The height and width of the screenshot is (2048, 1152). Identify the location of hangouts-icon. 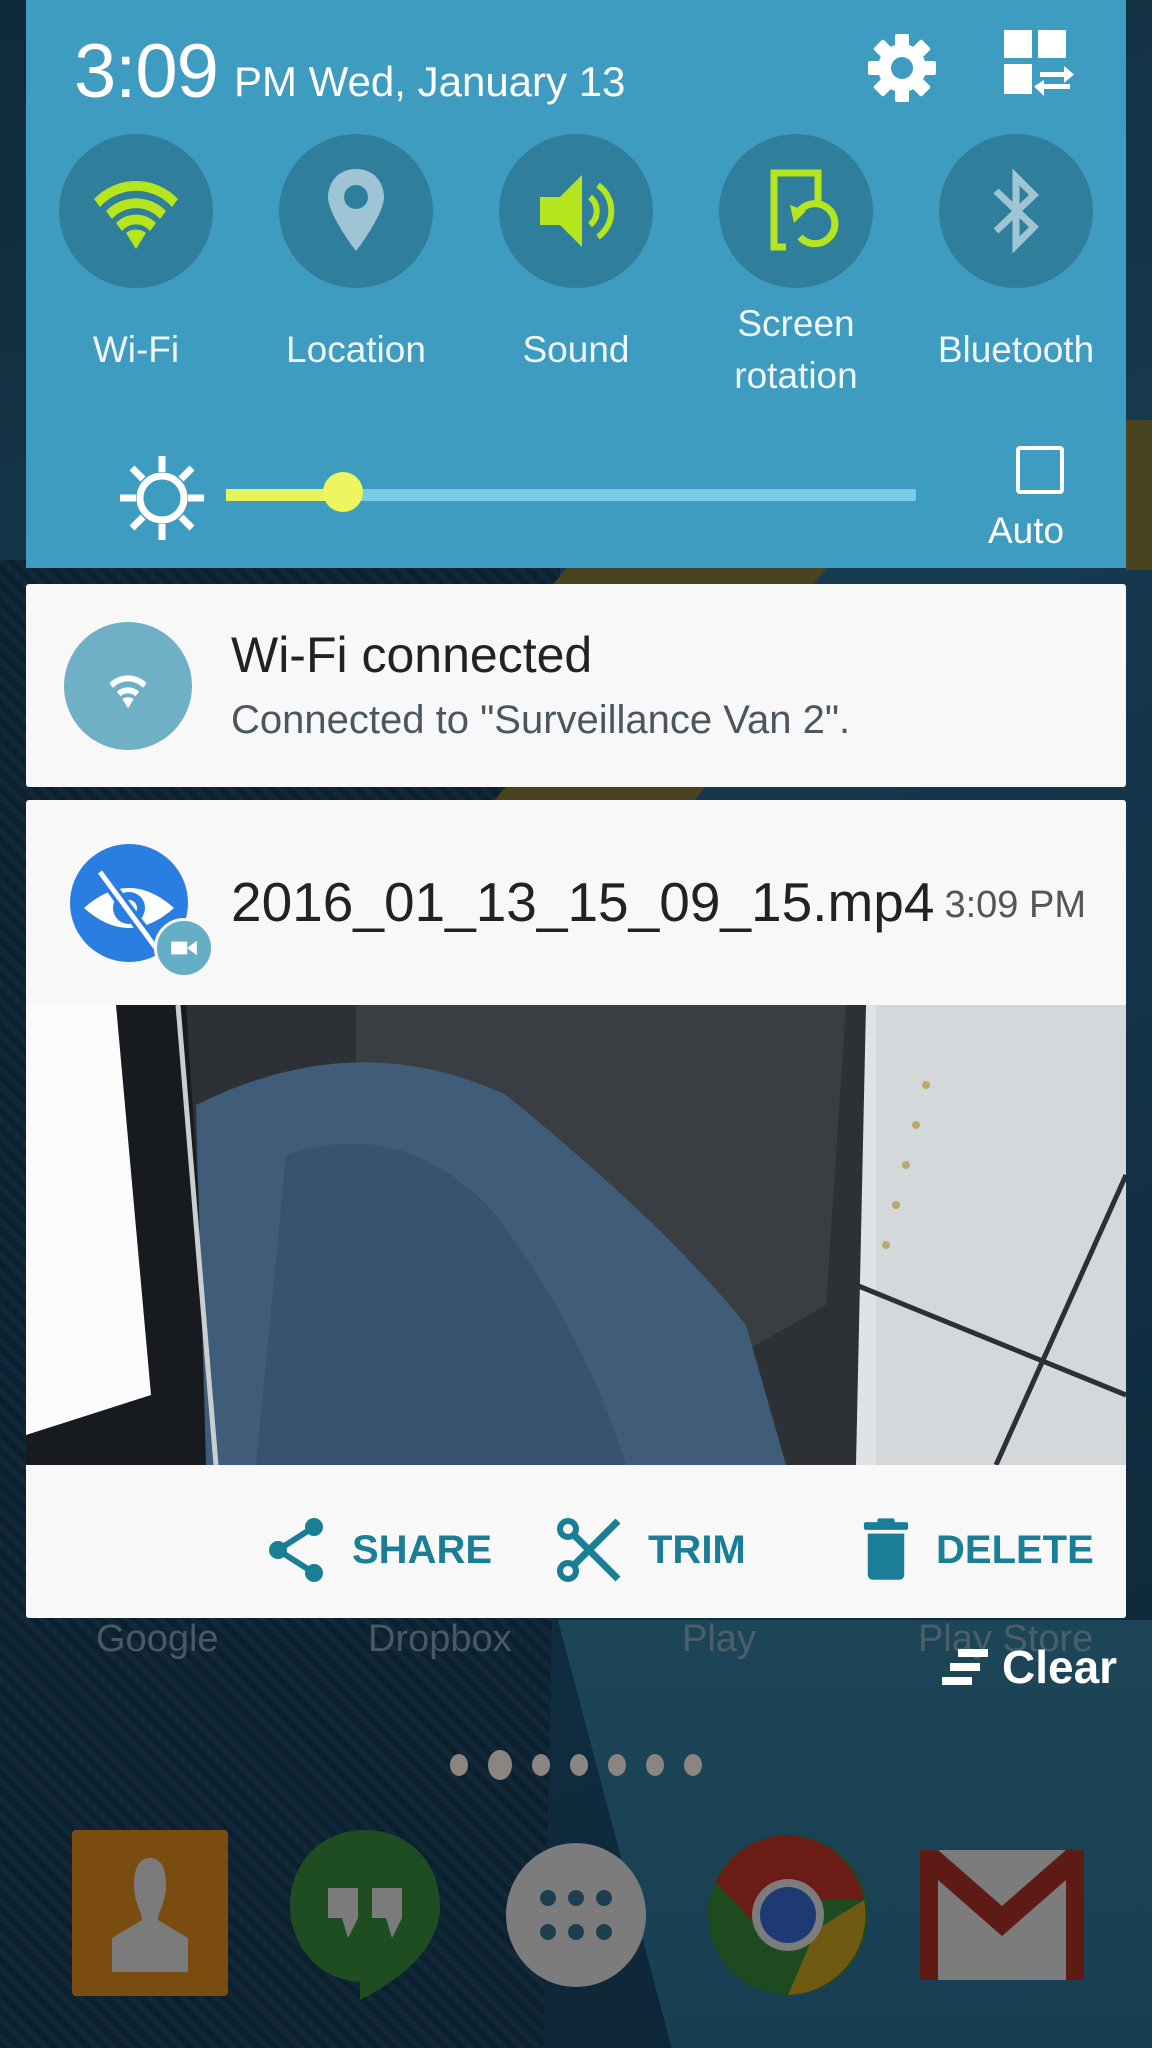
(365, 1917).